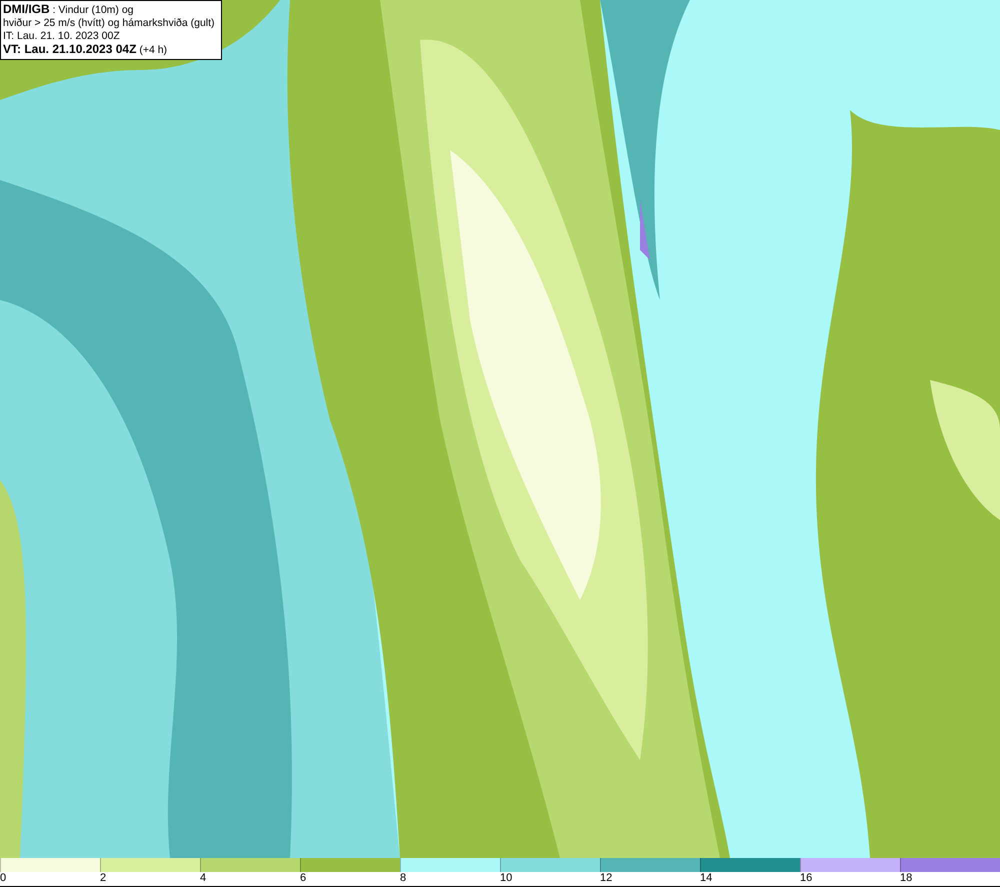 The width and height of the screenshot is (1000, 887). What do you see at coordinates (303, 878) in the screenshot?
I see `legend-label: 6` at bounding box center [303, 878].